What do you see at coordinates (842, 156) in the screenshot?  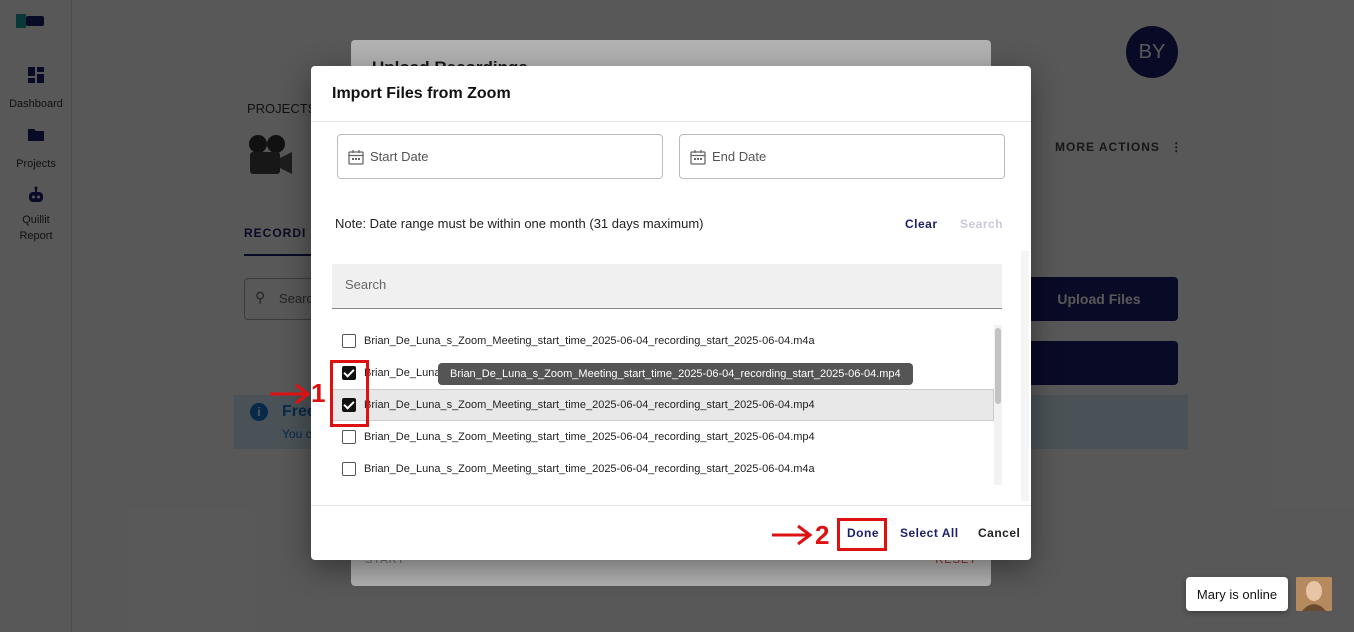 I see `end-date-field: End Date` at bounding box center [842, 156].